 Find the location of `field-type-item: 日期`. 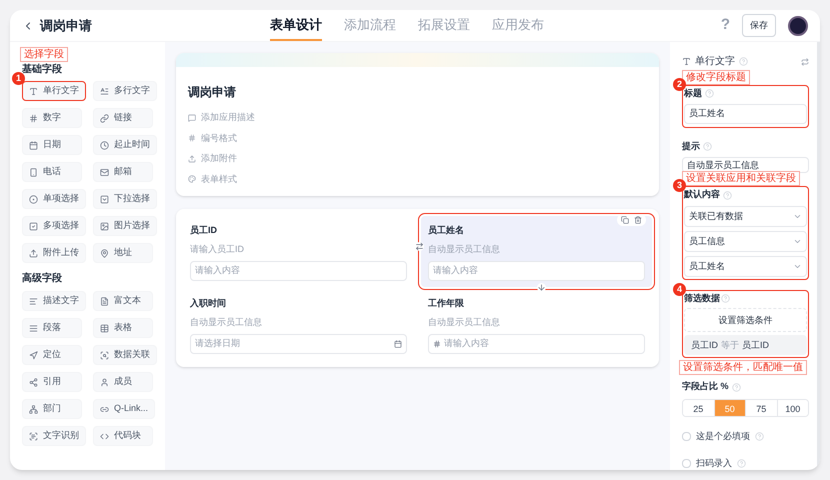

field-type-item: 日期 is located at coordinates (52, 145).